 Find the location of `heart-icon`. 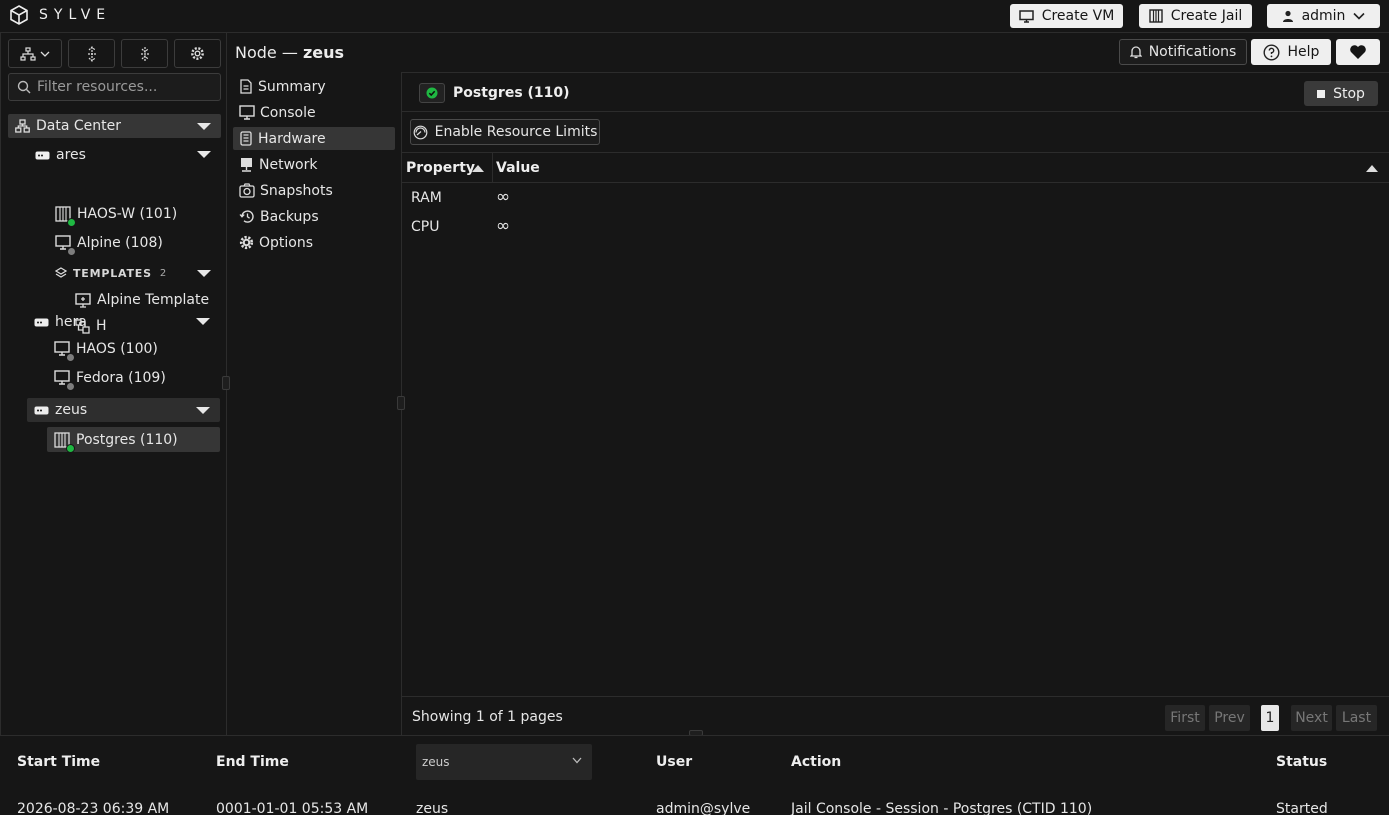

heart-icon is located at coordinates (1358, 52).